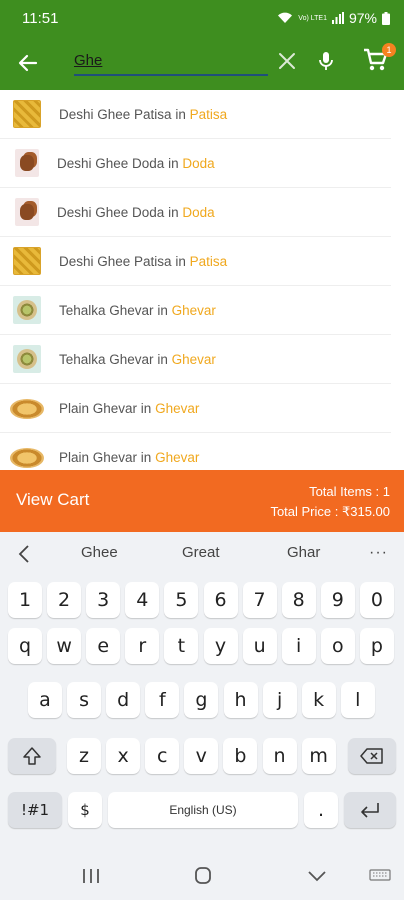  Describe the element at coordinates (220, 646) in the screenshot. I see `key-y: y` at that location.